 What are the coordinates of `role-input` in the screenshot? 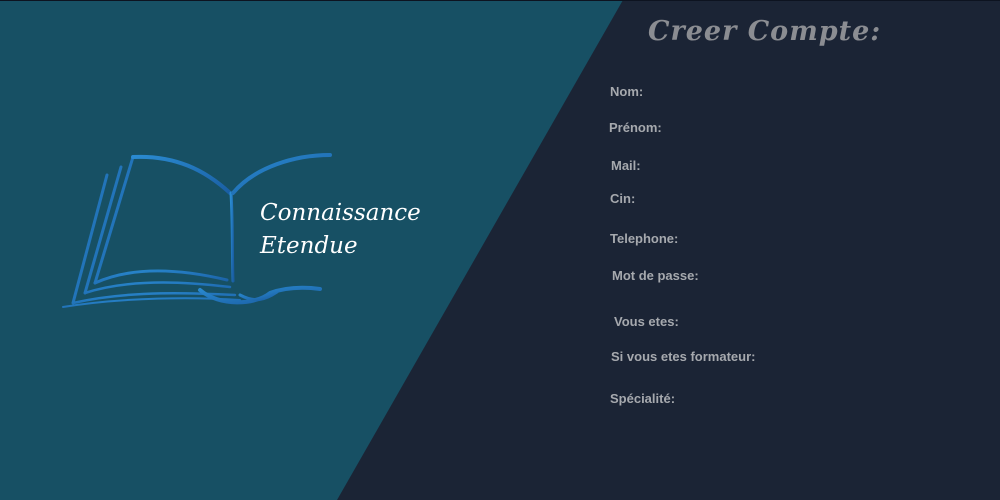 It's located at (831, 321).